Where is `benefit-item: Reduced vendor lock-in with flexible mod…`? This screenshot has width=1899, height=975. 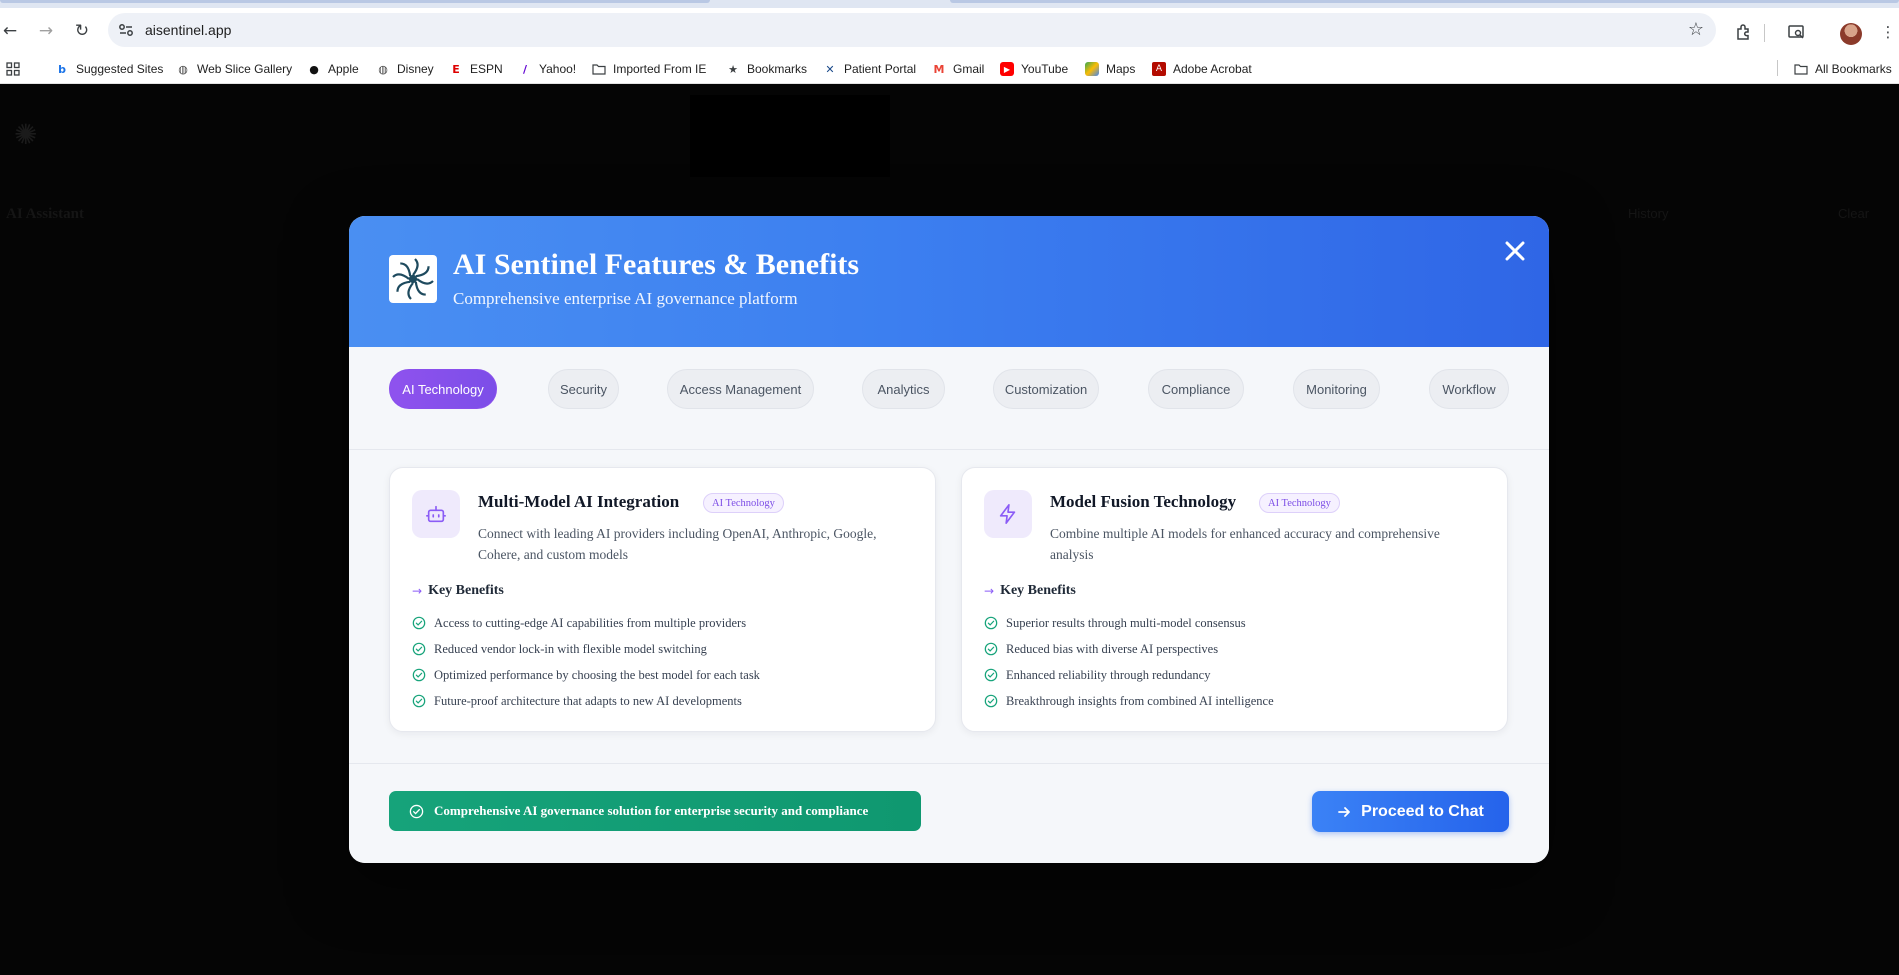
benefit-item: Reduced vendor lock-in with flexible mod… is located at coordinates (586, 649).